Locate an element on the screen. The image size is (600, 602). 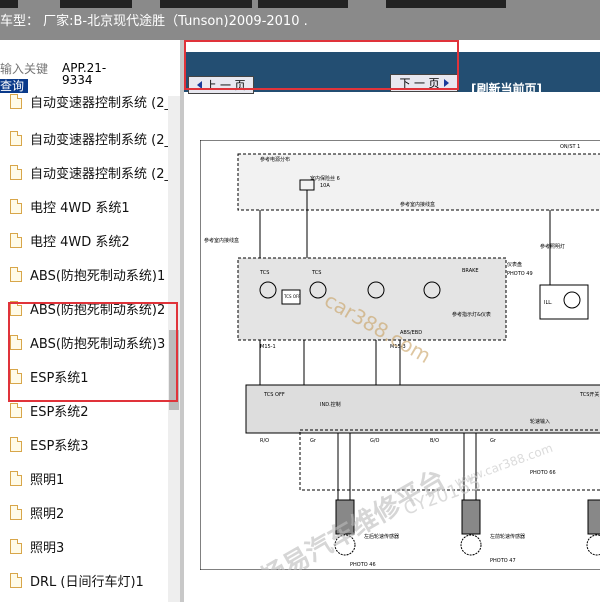
tree-item: ABS(防抱死制动系统)1 is located at coordinates (87, 274).